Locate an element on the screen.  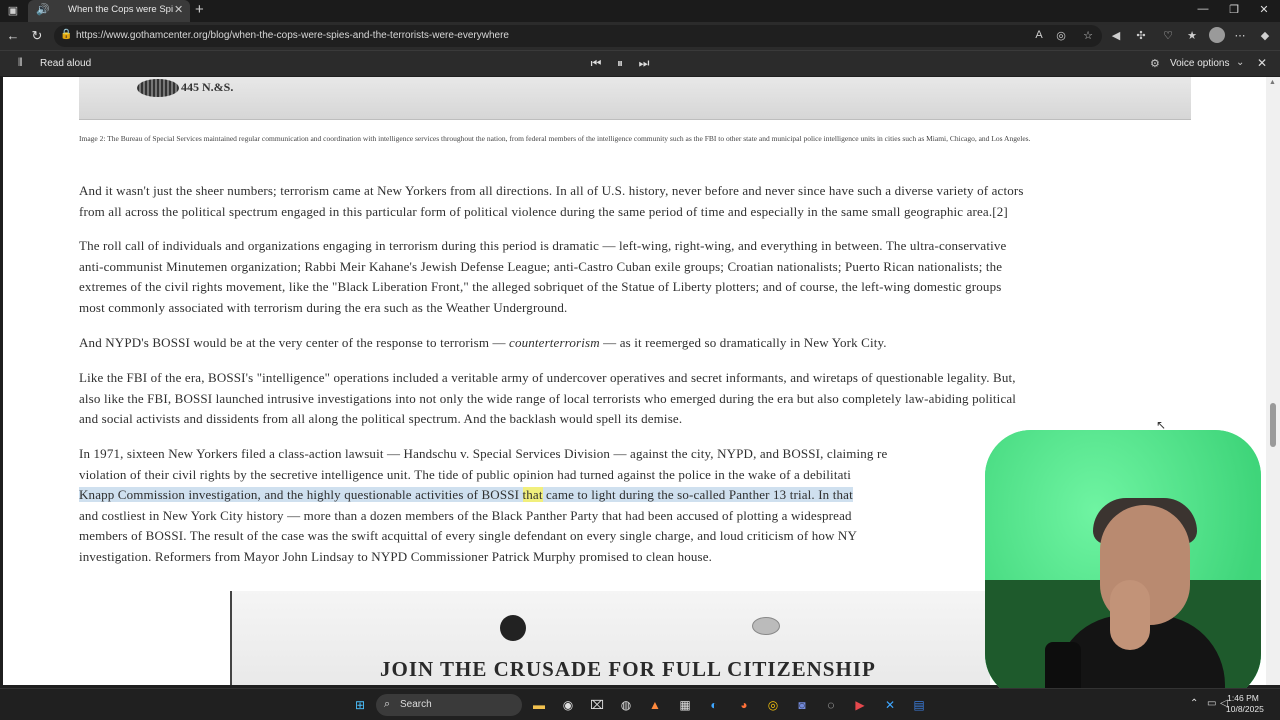
discord-icon: ◙ is located at coordinates (802, 705).